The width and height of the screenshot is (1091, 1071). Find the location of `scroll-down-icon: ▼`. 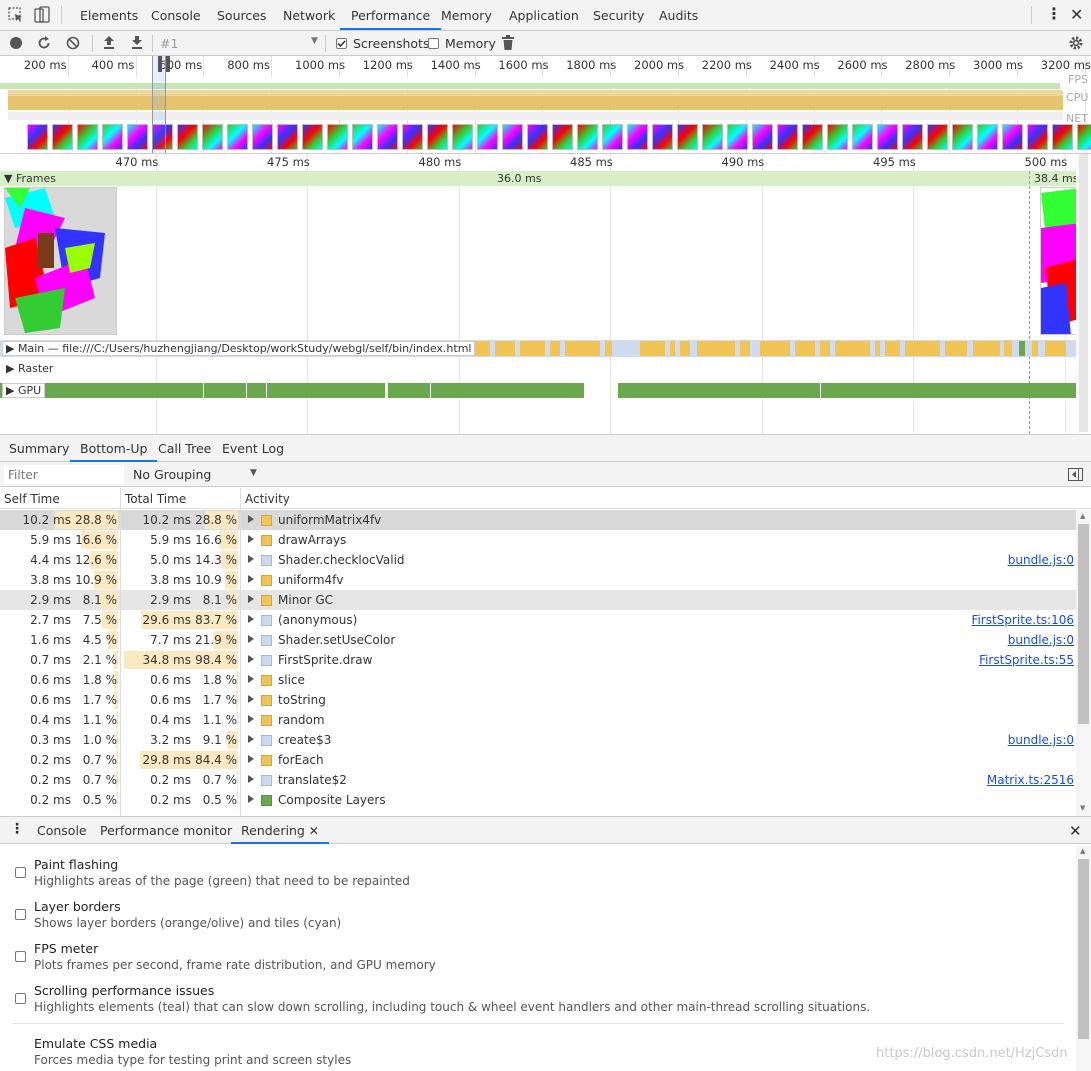

scroll-down-icon: ▼ is located at coordinates (1082, 808).